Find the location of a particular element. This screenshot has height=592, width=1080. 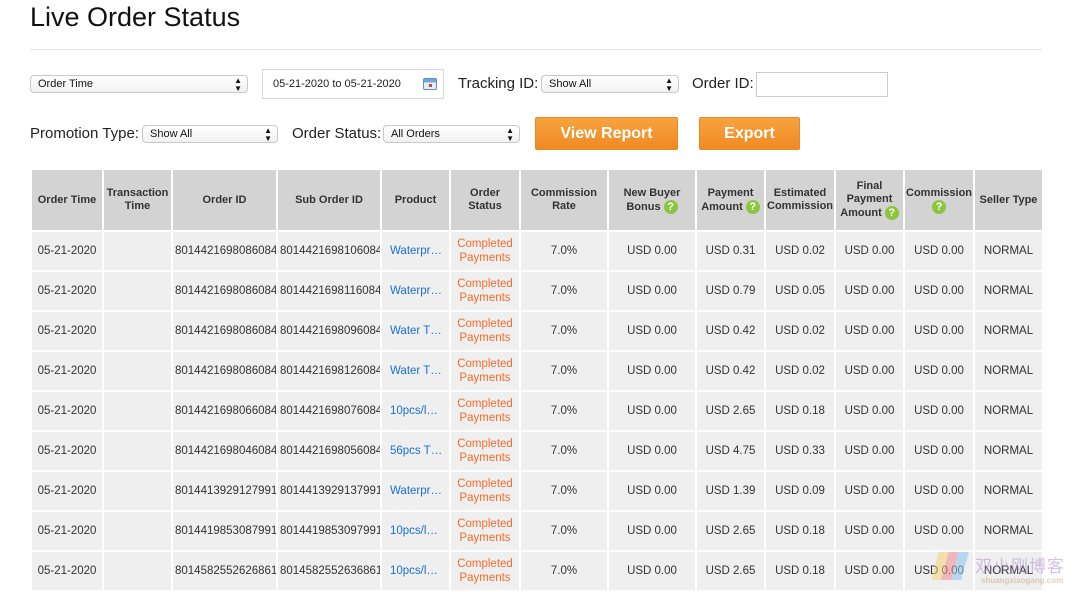

column-header-estimated-commission: Estimated Commission is located at coordinates (800, 201).